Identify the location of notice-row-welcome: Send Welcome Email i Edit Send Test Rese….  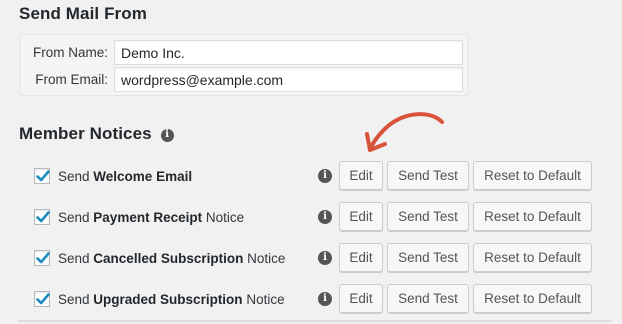
(314, 176).